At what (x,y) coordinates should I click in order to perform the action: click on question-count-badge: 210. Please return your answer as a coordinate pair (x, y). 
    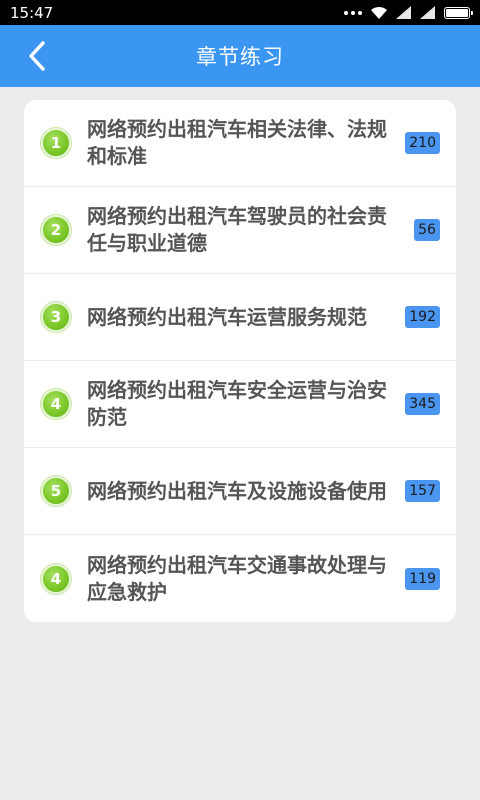
    Looking at the image, I should click on (422, 143).